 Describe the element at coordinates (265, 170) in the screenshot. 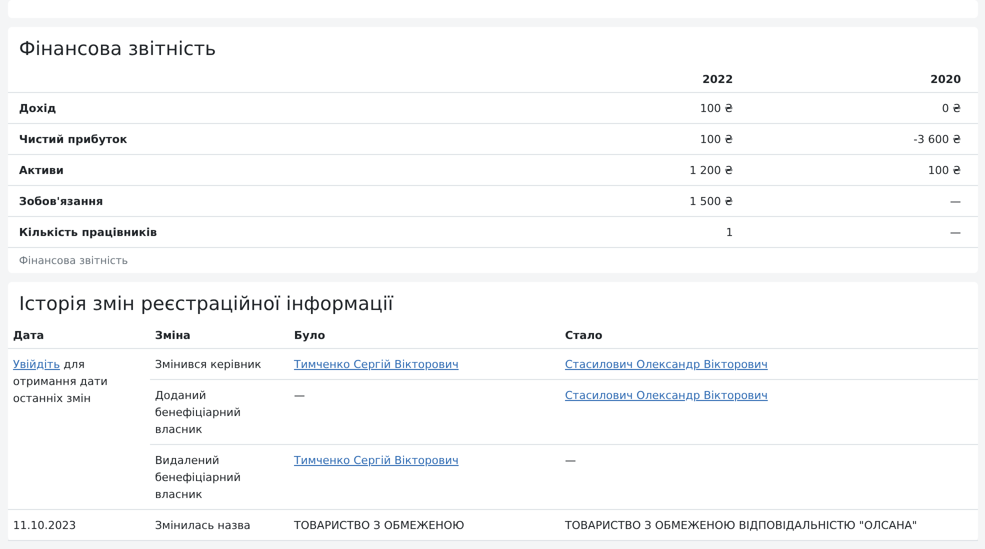

I see `metric-label: Активи` at that location.